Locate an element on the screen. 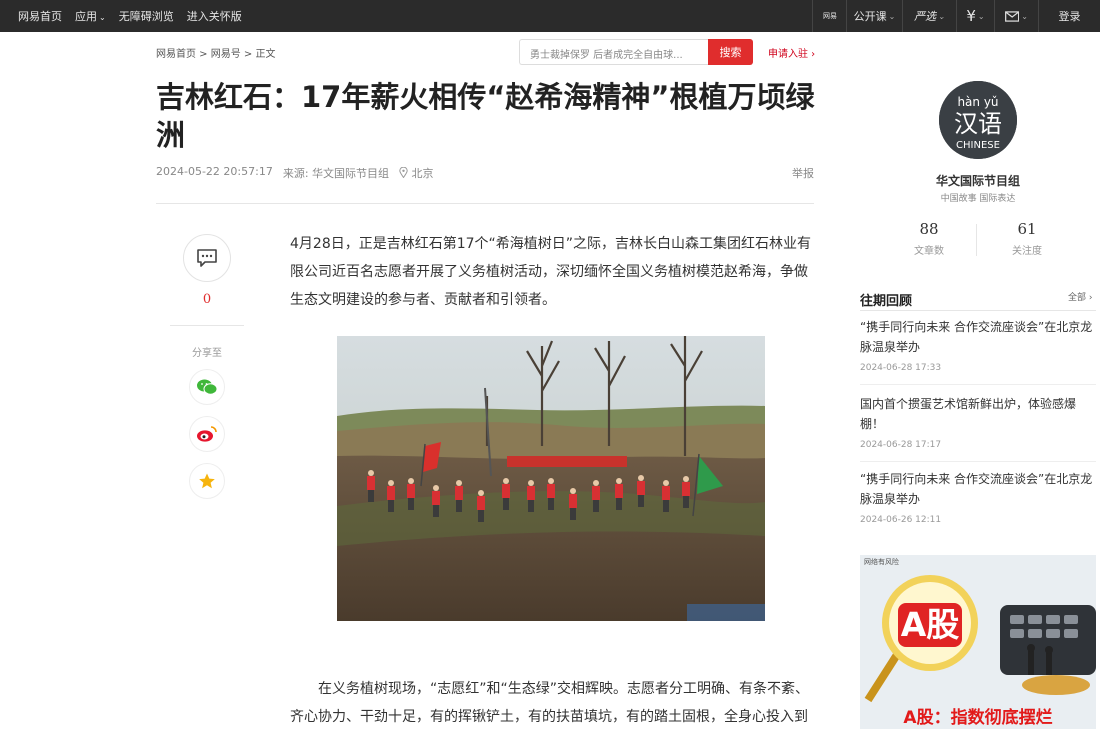 This screenshot has height=731, width=1100. ad-badge: A股 is located at coordinates (930, 625).